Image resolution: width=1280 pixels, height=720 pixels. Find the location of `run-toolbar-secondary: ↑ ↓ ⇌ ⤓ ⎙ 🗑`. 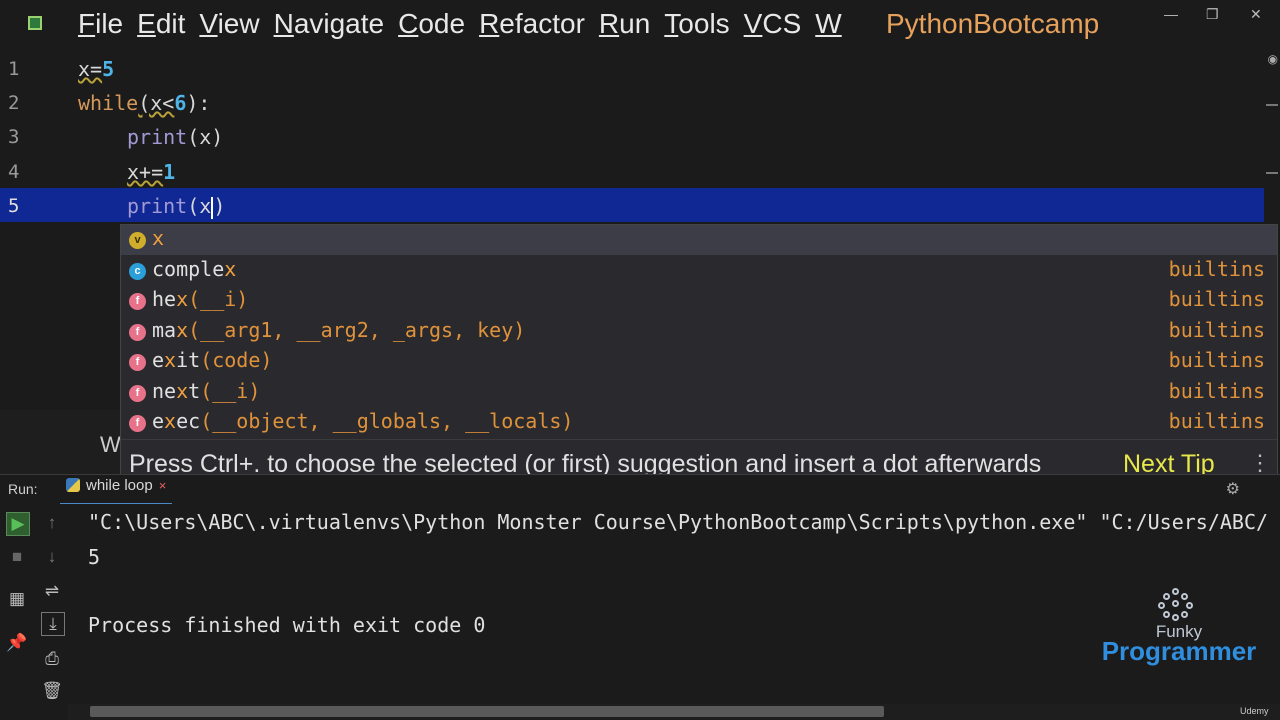

run-toolbar-secondary: ↑ ↓ ⇌ ⤓ ⎙ 🗑 is located at coordinates (52, 612).